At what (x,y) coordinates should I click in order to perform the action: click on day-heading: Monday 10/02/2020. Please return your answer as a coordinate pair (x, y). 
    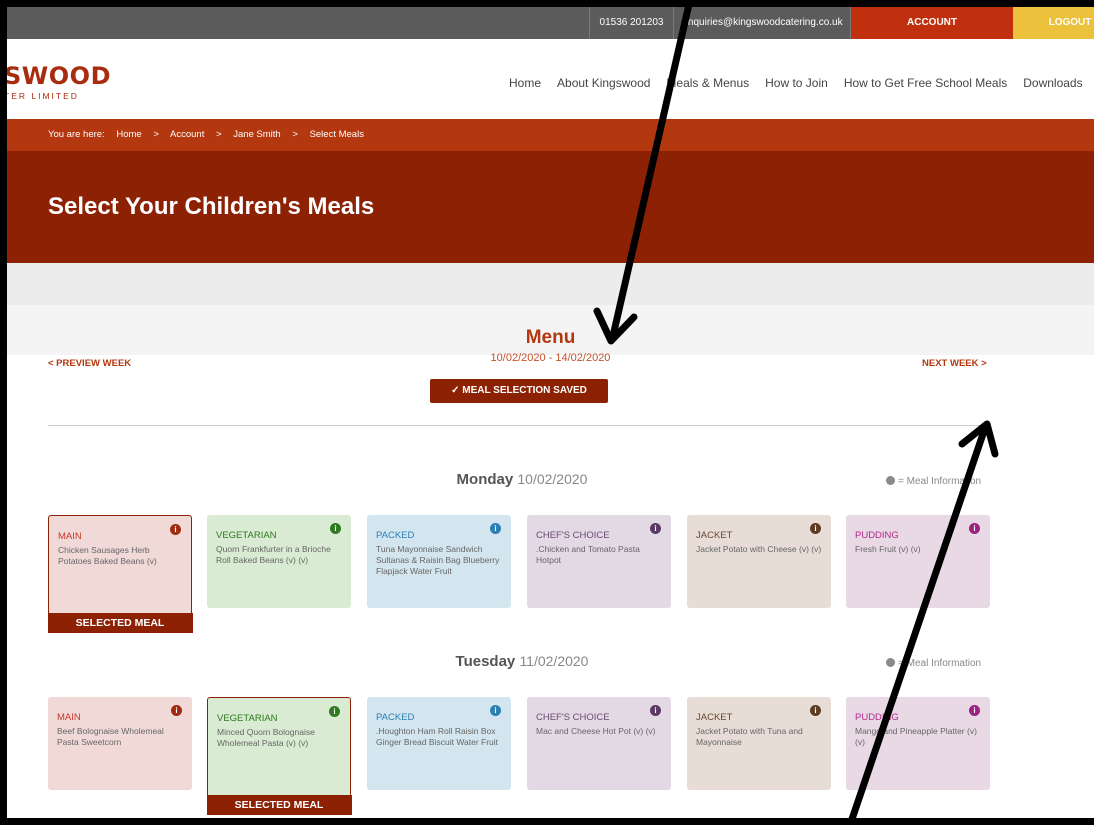
    Looking at the image, I should click on (522, 479).